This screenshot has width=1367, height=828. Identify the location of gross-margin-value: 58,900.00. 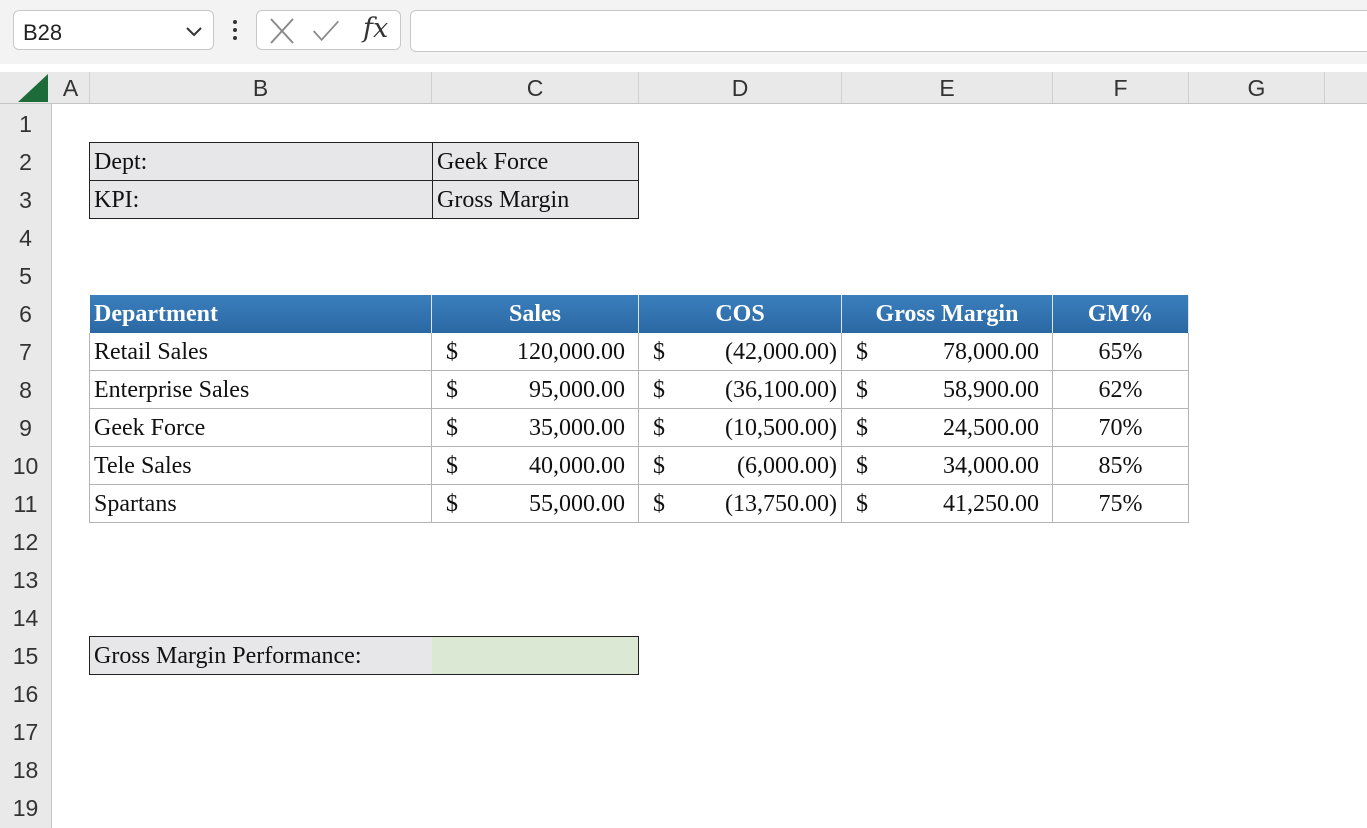
(991, 390).